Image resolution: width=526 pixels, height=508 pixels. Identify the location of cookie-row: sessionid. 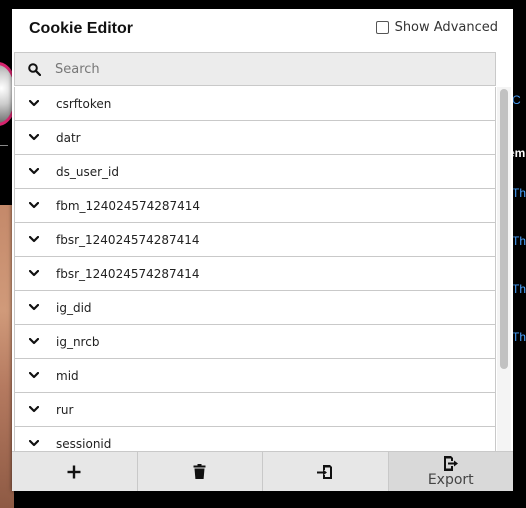
(255, 439).